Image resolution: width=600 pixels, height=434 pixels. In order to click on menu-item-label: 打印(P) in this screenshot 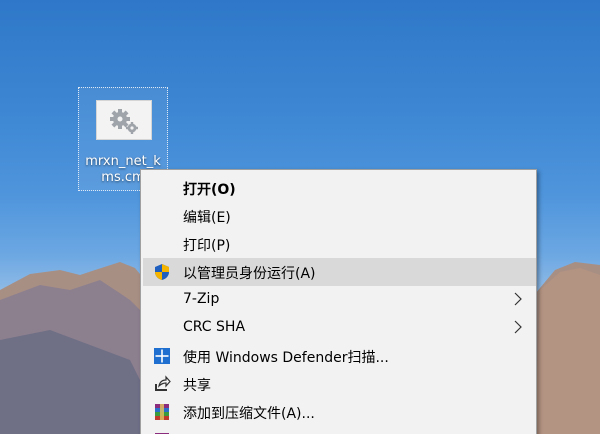, I will do `click(207, 246)`.